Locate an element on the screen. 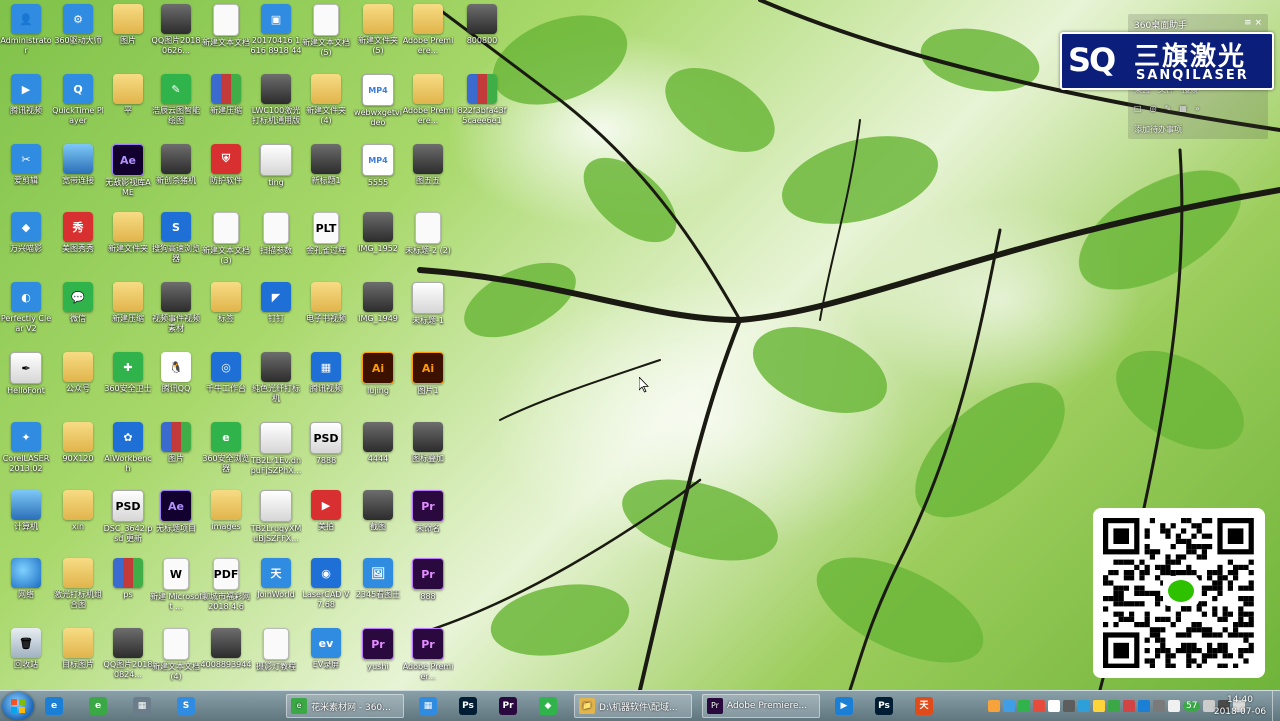  desktop-icon: 4444 is located at coordinates (378, 453).